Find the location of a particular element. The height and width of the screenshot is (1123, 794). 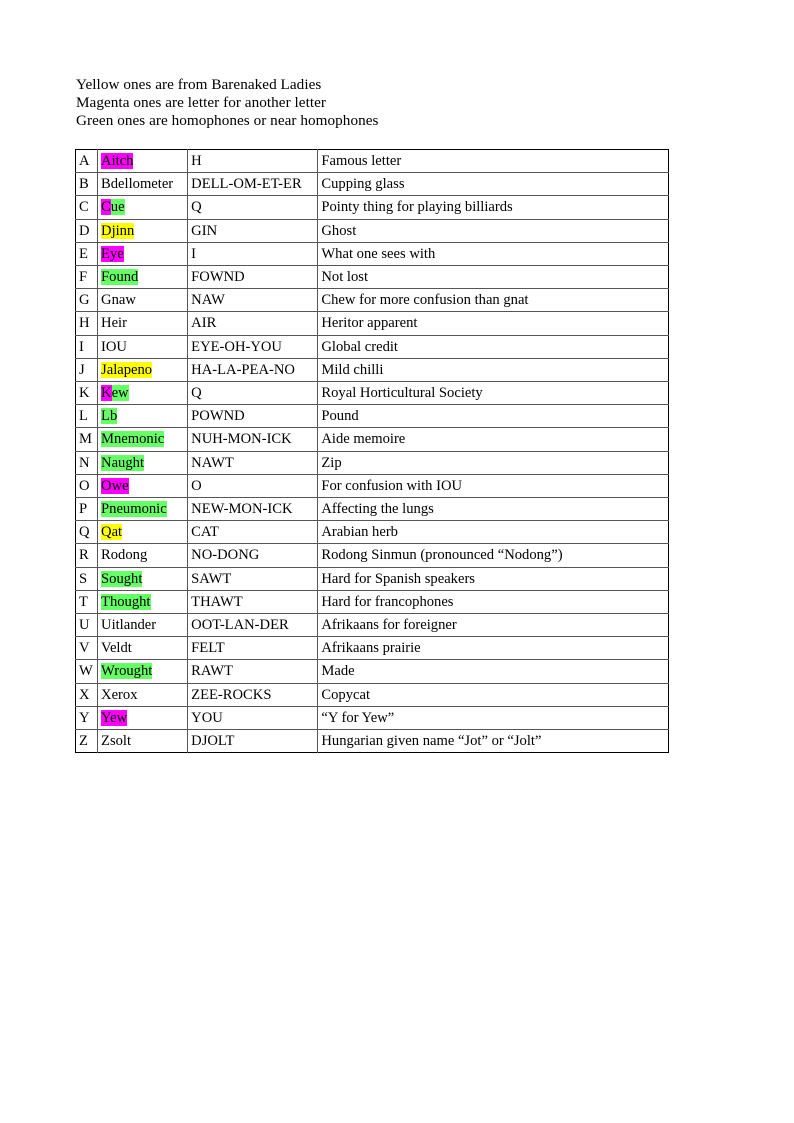

cell-pronunciation: OOT-LAN-DER is located at coordinates (253, 625).